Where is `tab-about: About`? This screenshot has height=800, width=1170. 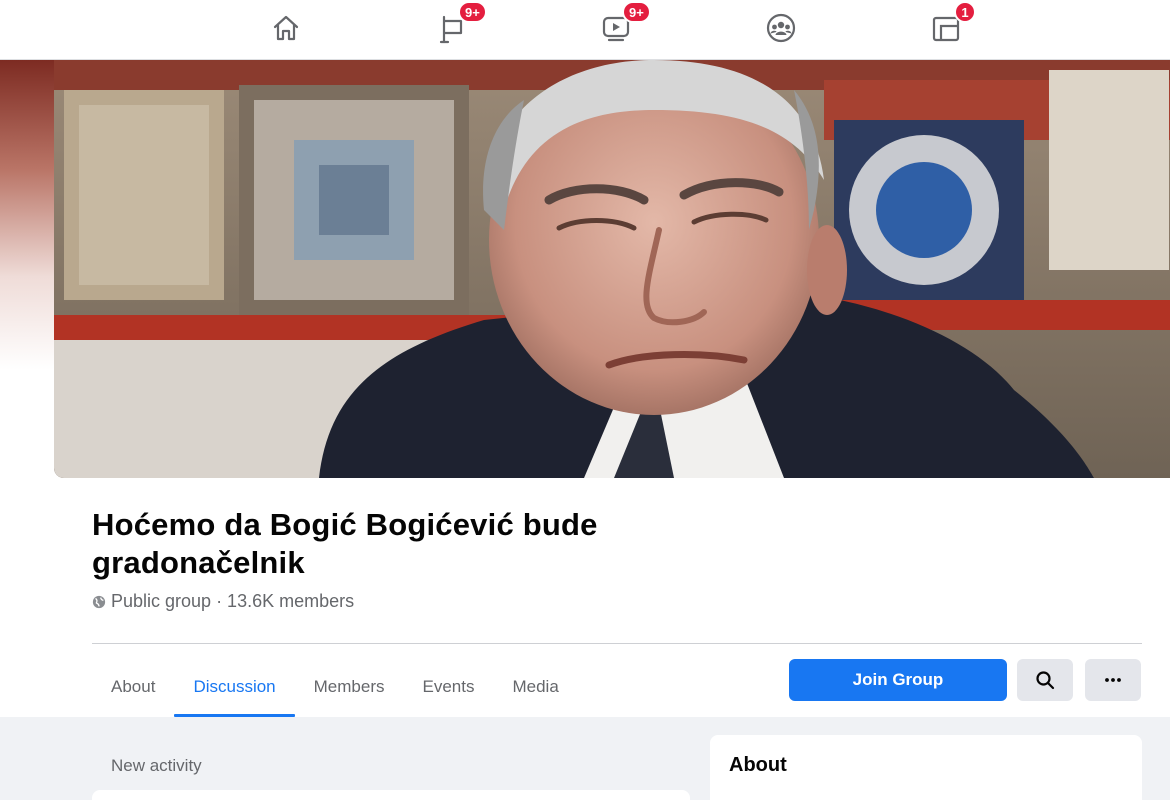
tab-about: About is located at coordinates (133, 686).